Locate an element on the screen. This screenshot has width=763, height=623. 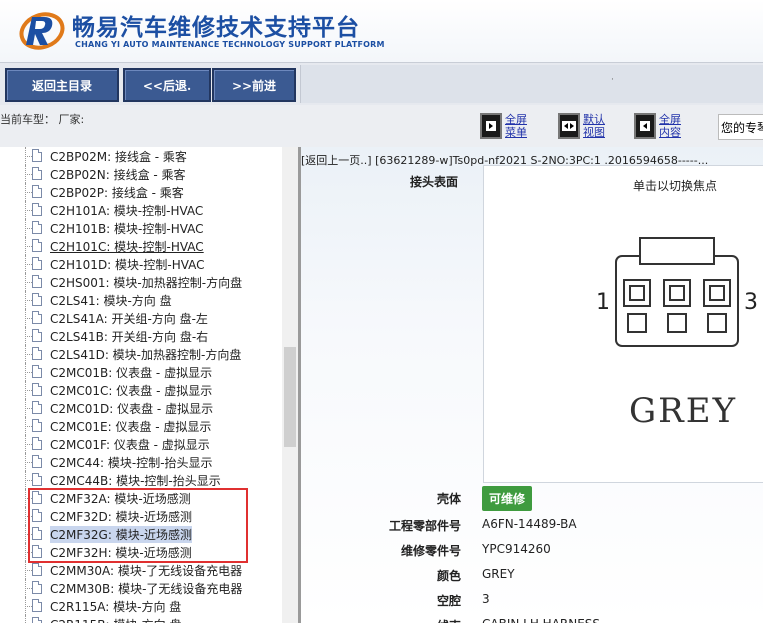
forward-button: >>前进 is located at coordinates (254, 85).